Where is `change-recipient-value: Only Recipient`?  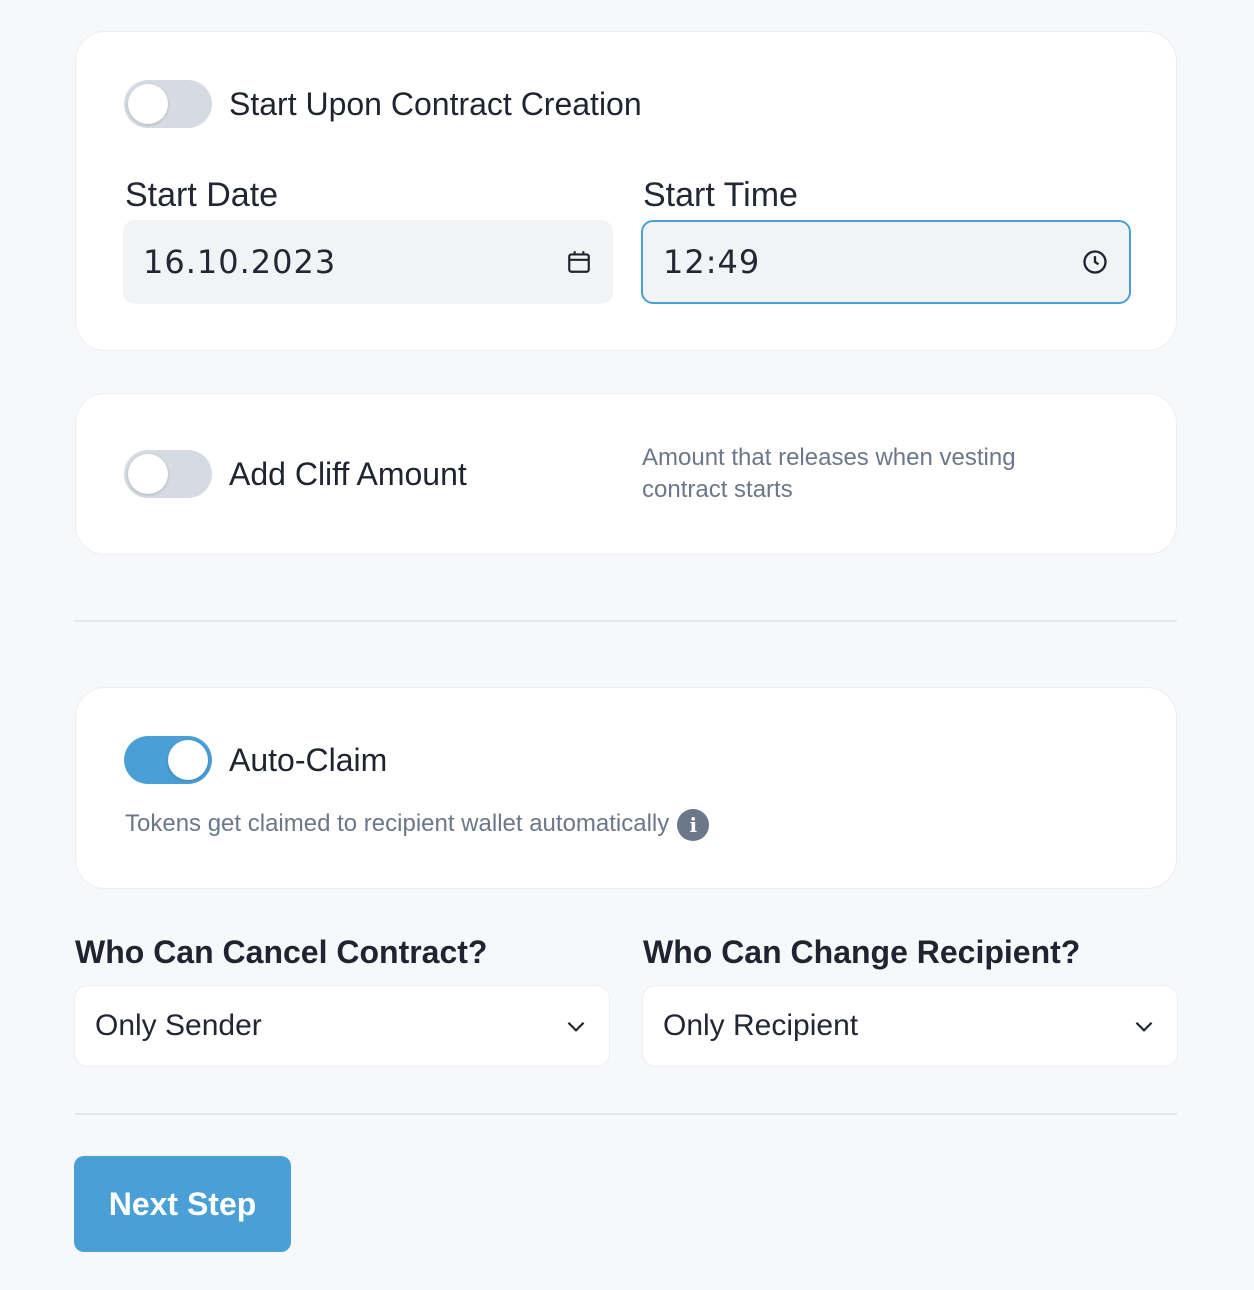
change-recipient-value: Only Recipient is located at coordinates (761, 1025).